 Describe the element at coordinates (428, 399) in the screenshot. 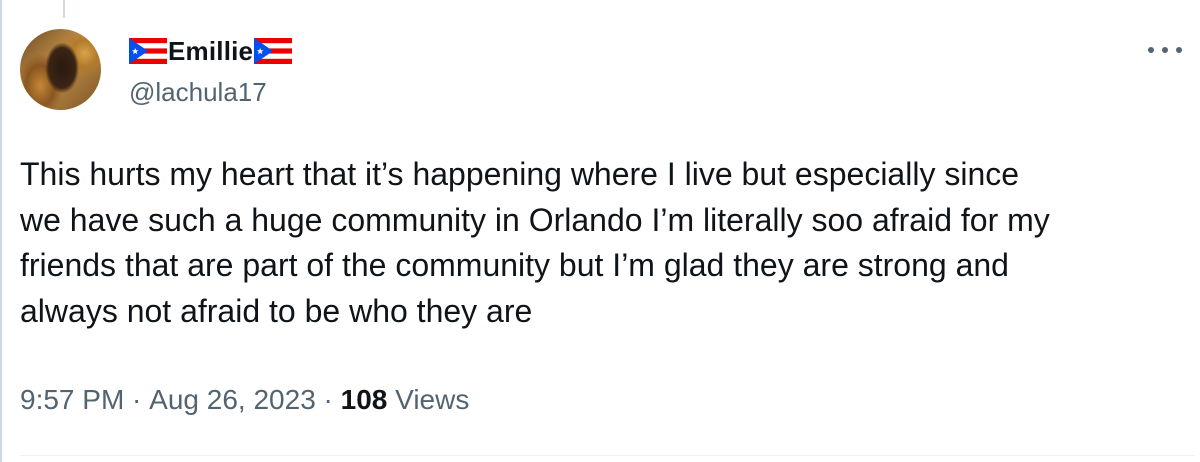

I see `views-label: Views` at that location.